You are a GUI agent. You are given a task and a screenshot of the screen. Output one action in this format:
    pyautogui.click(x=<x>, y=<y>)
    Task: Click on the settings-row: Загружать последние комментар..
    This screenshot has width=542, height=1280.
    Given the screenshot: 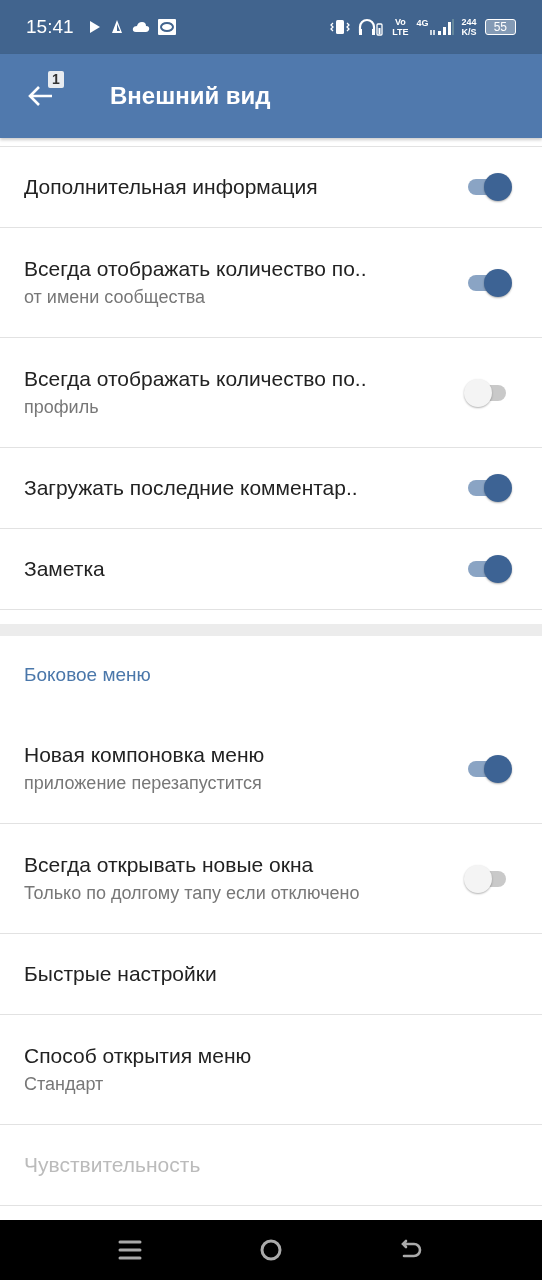 What is the action you would take?
    pyautogui.click(x=271, y=488)
    